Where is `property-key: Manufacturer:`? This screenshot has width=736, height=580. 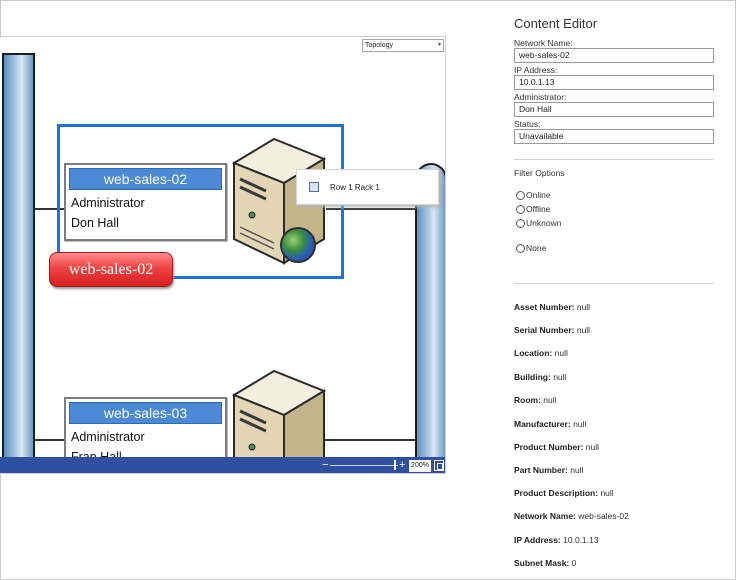
property-key: Manufacturer: is located at coordinates (542, 424).